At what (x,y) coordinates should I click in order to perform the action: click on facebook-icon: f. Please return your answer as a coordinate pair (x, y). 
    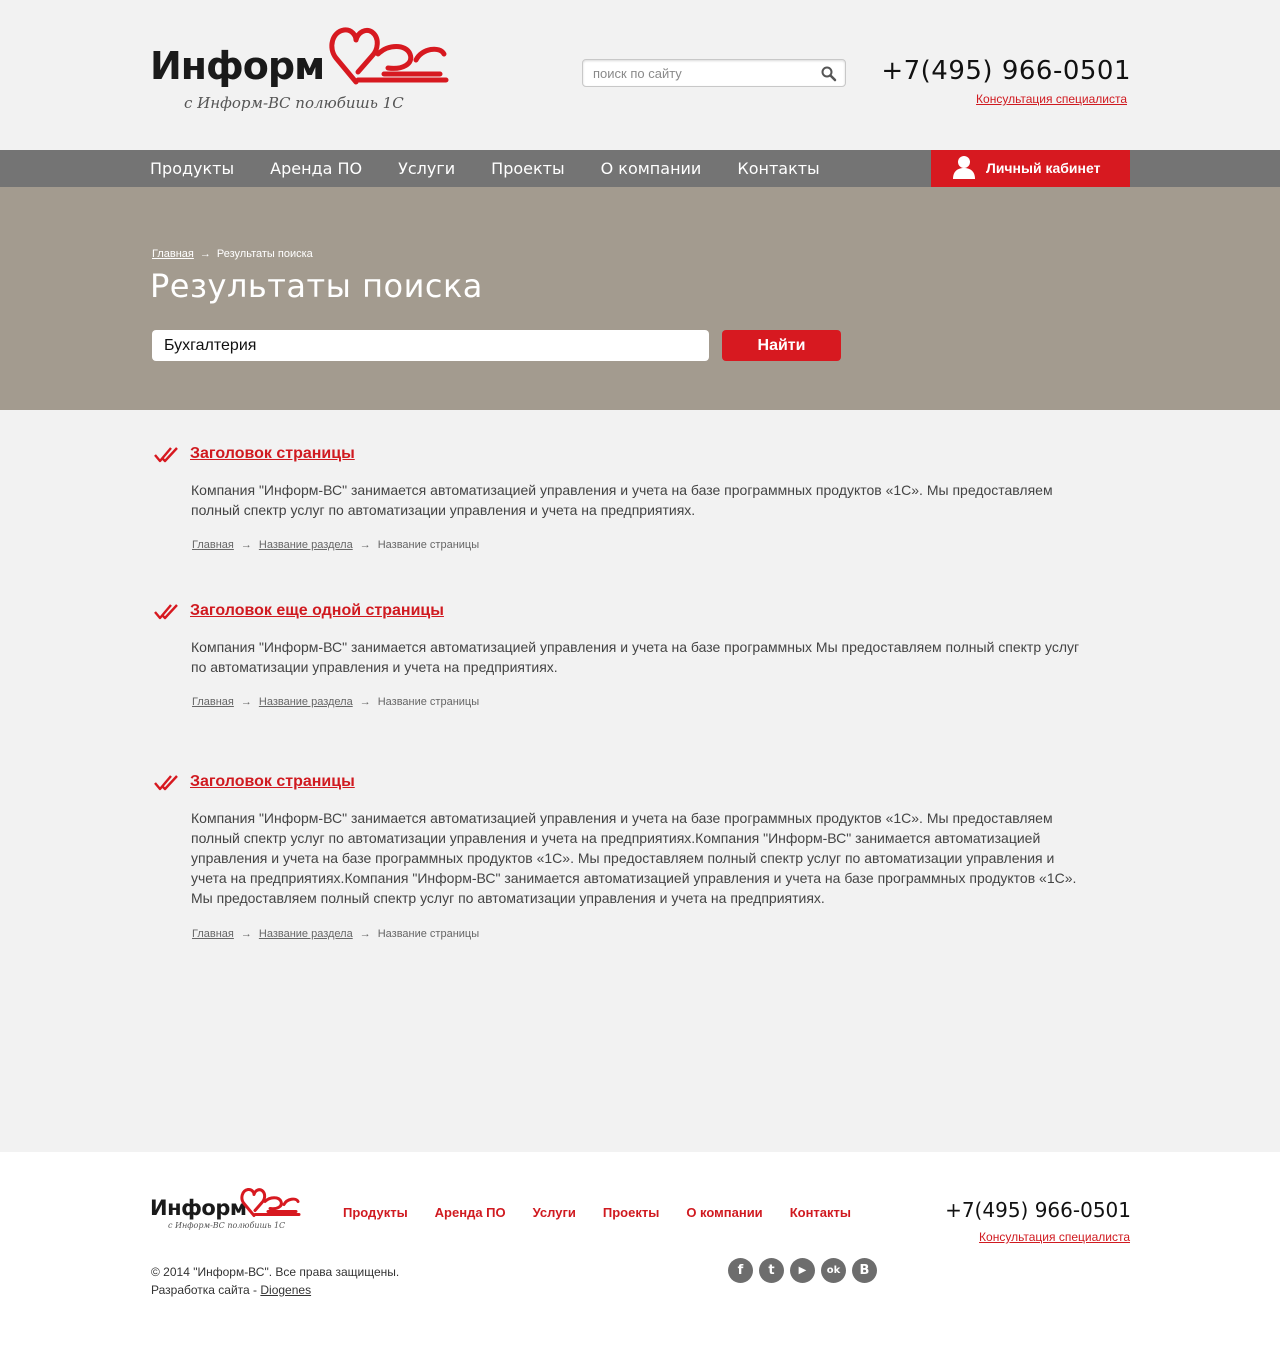
    Looking at the image, I should click on (740, 1270).